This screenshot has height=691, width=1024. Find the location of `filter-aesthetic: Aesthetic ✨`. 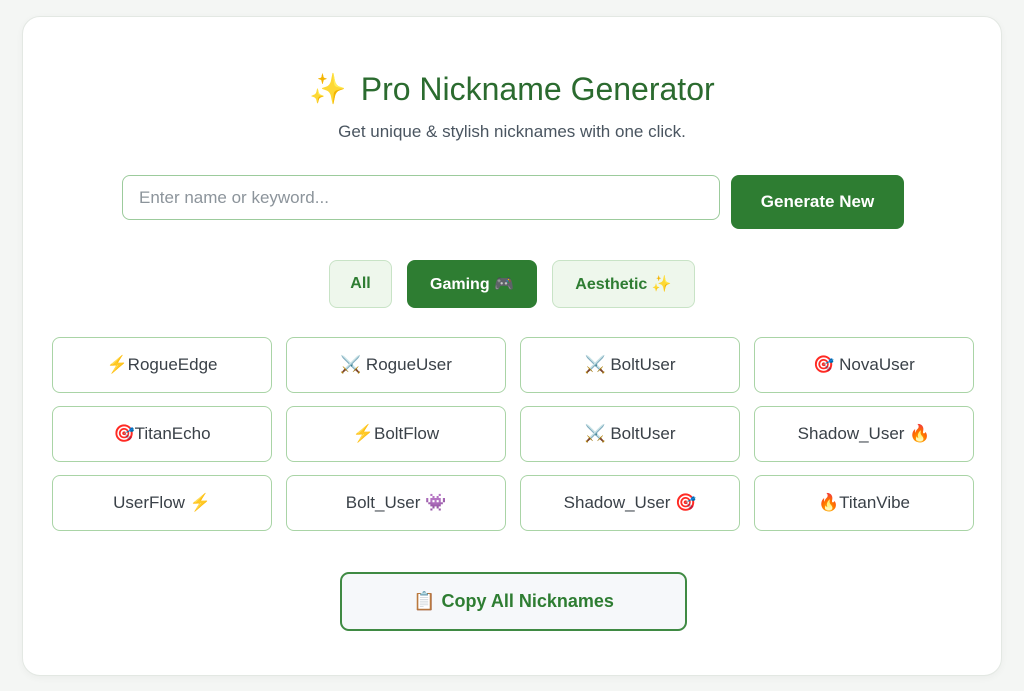

filter-aesthetic: Aesthetic ✨ is located at coordinates (623, 284).